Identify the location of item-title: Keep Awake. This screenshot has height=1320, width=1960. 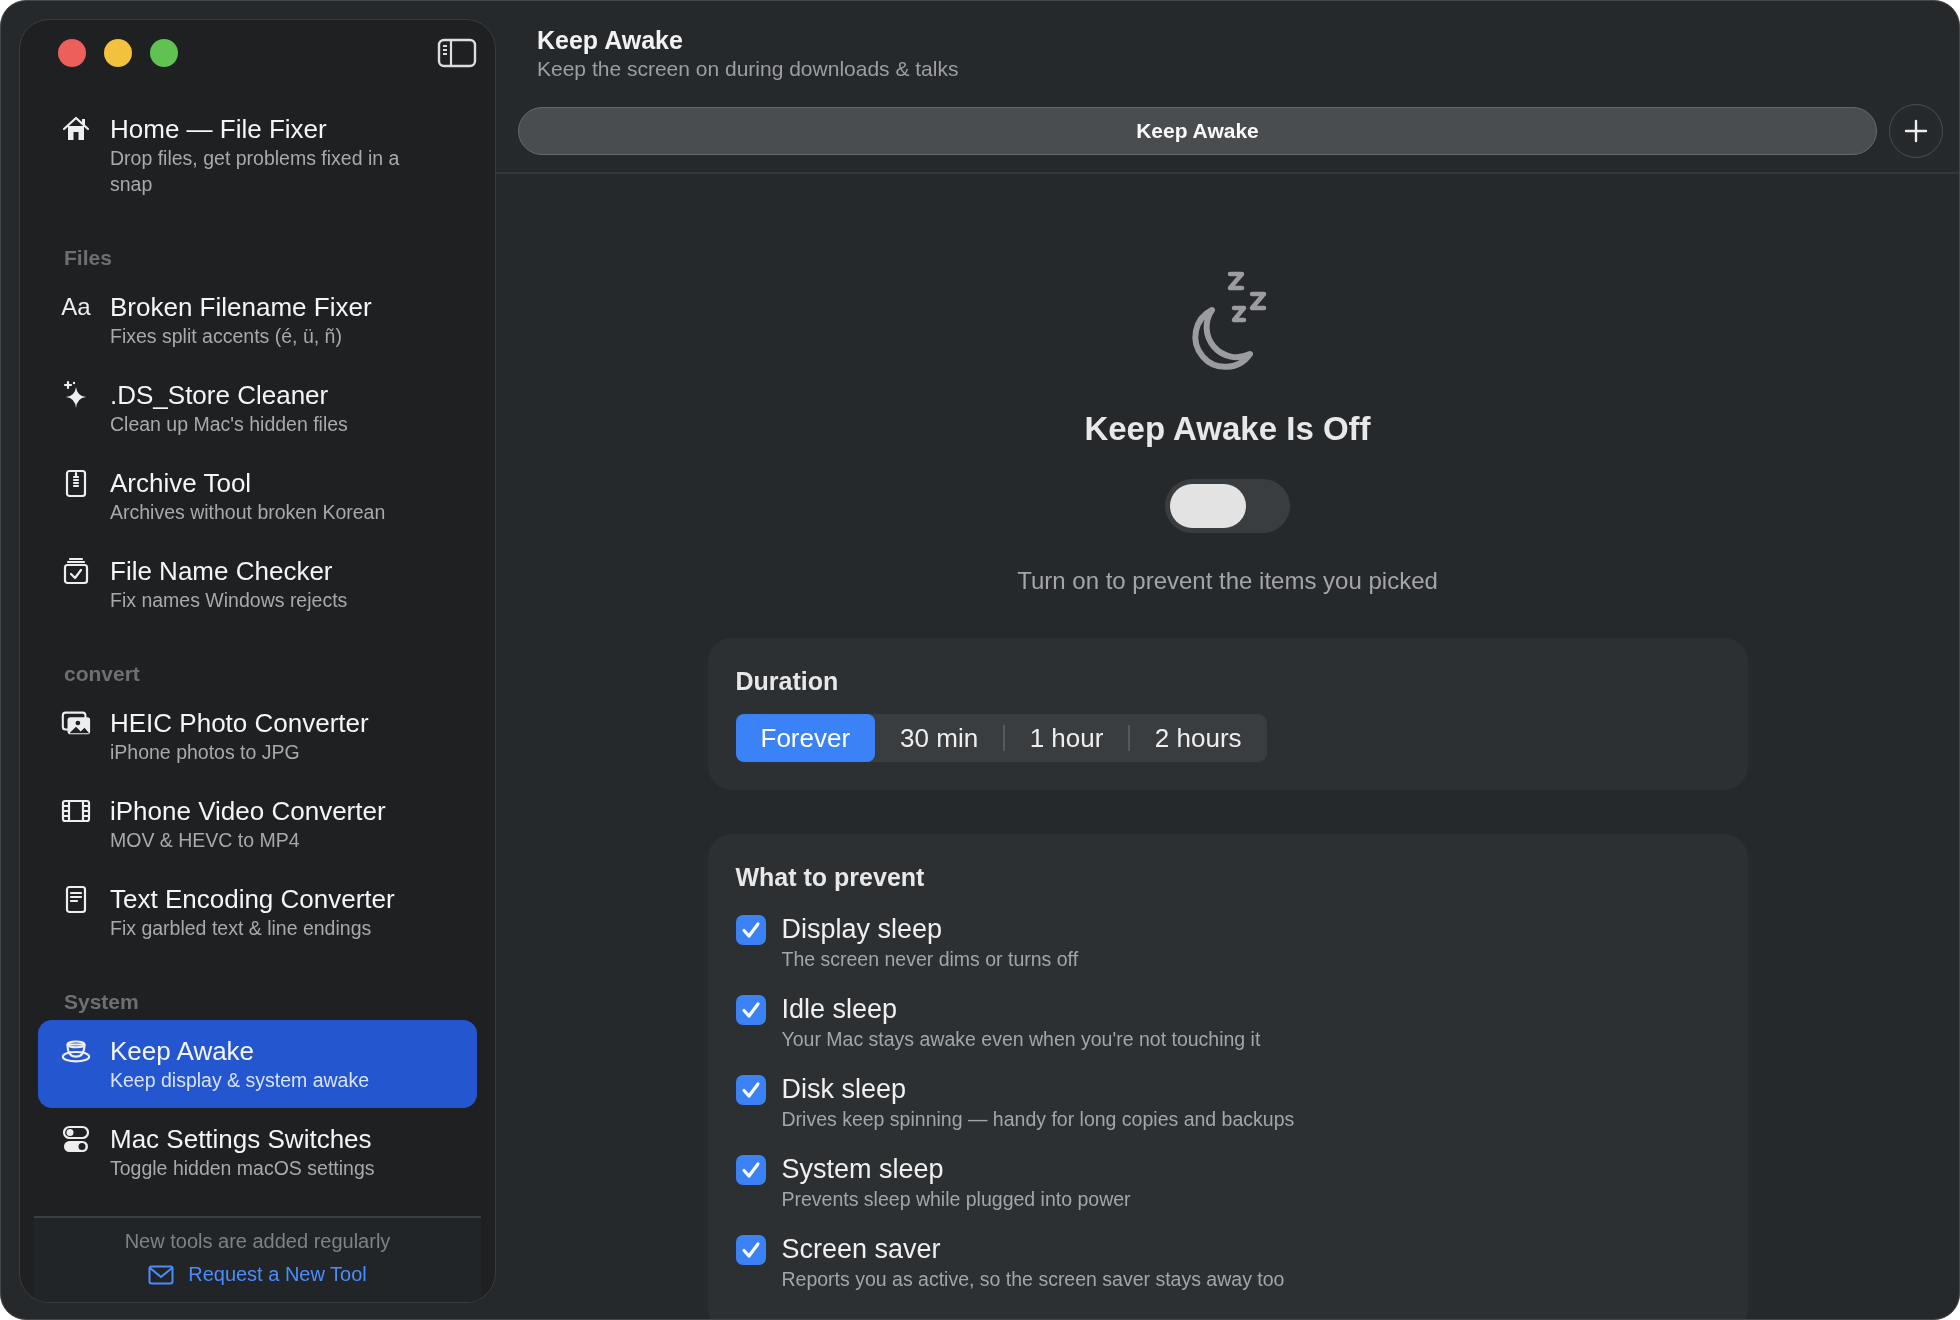
(183, 1051).